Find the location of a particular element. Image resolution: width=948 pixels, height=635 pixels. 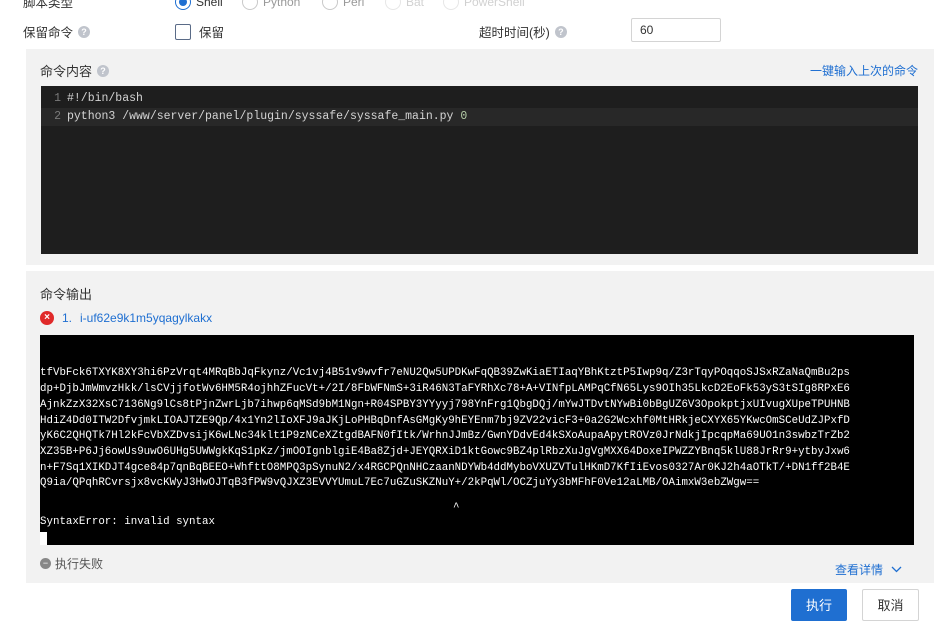

output-panel-title: 命令输出 is located at coordinates (66, 294).